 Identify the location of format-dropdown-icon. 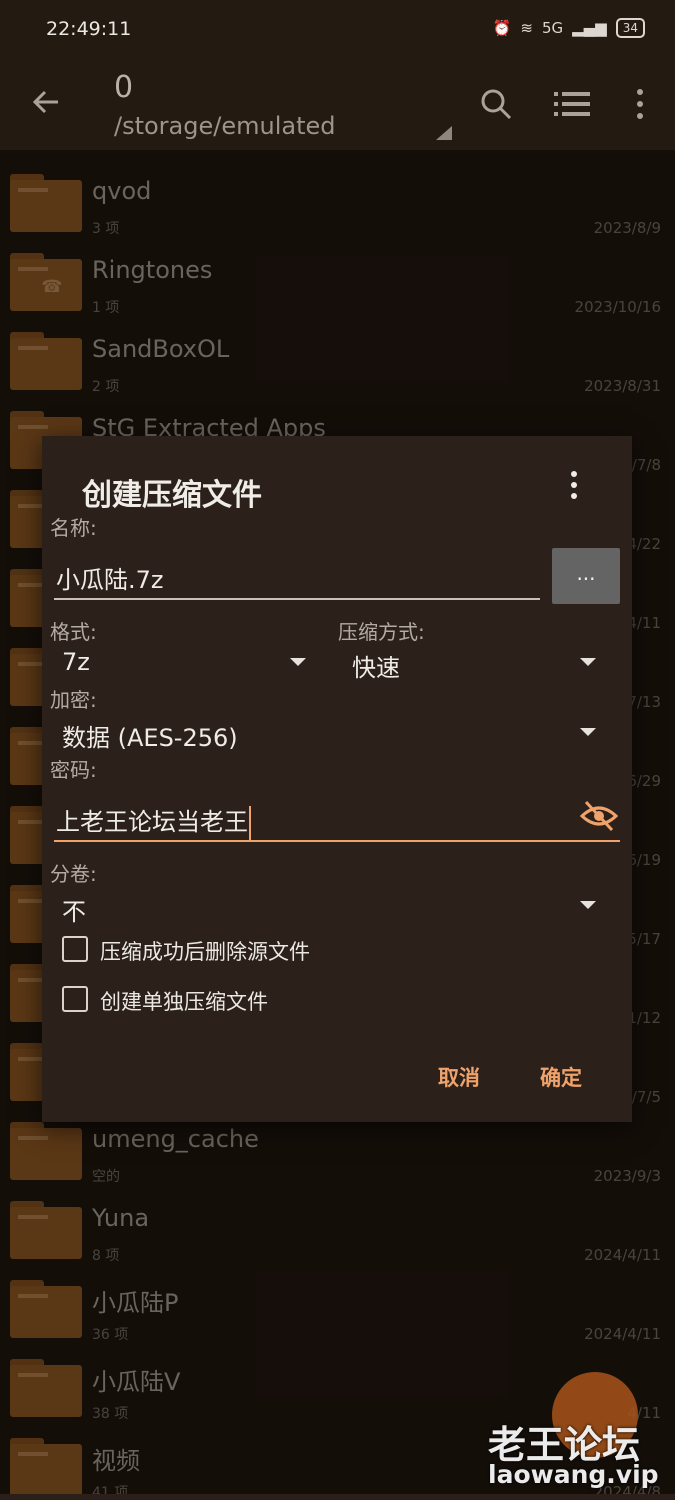
(298, 662).